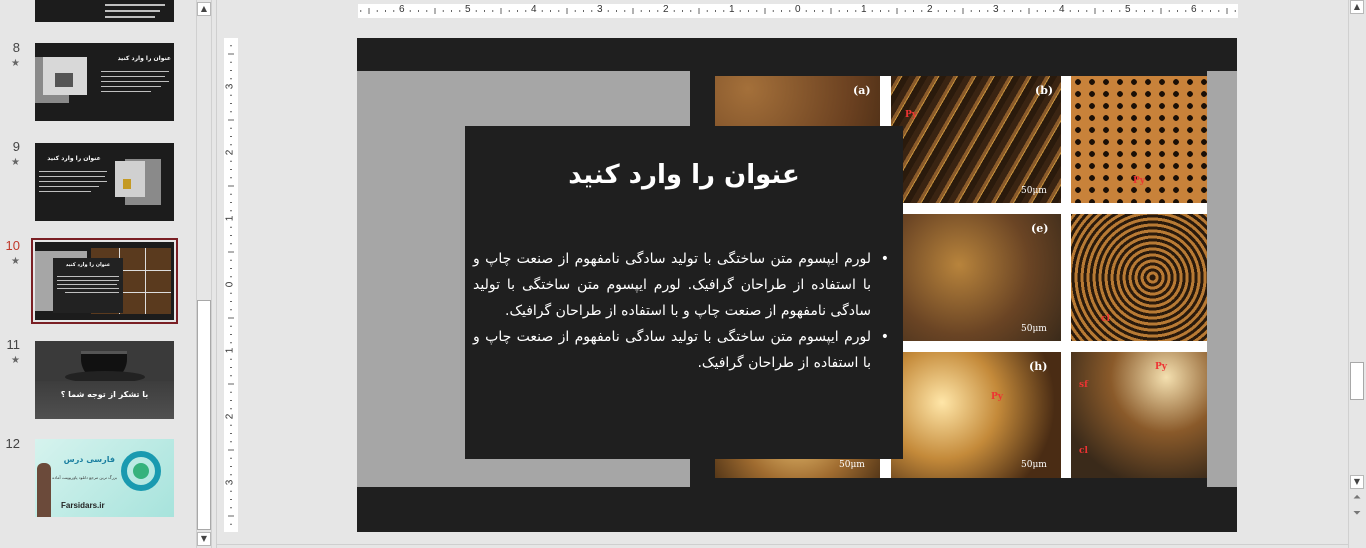  I want to click on slide-title: عنوان را وارد کنید, so click(684, 175).